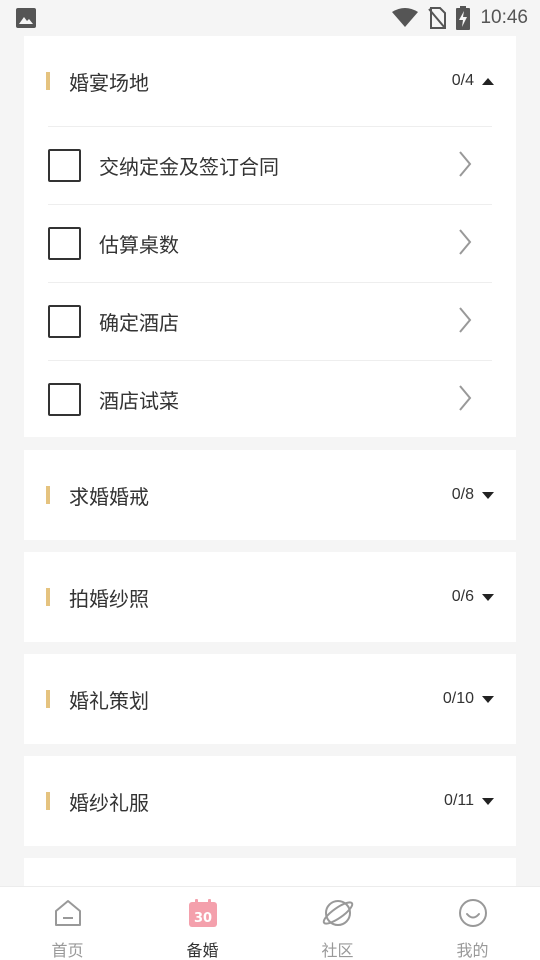 This screenshot has width=540, height=960. I want to click on category-card-planning: 婚礼策划 0/10, so click(270, 699).